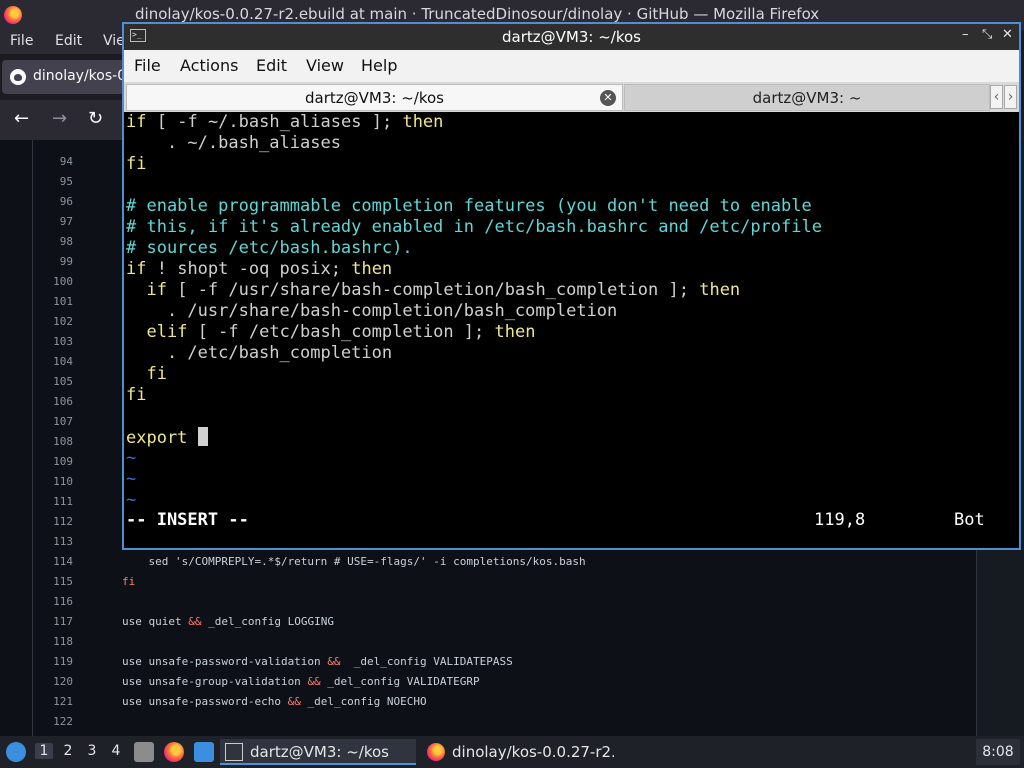 The height and width of the screenshot is (768, 1024). I want to click on code-line-number: 105, so click(56, 381).